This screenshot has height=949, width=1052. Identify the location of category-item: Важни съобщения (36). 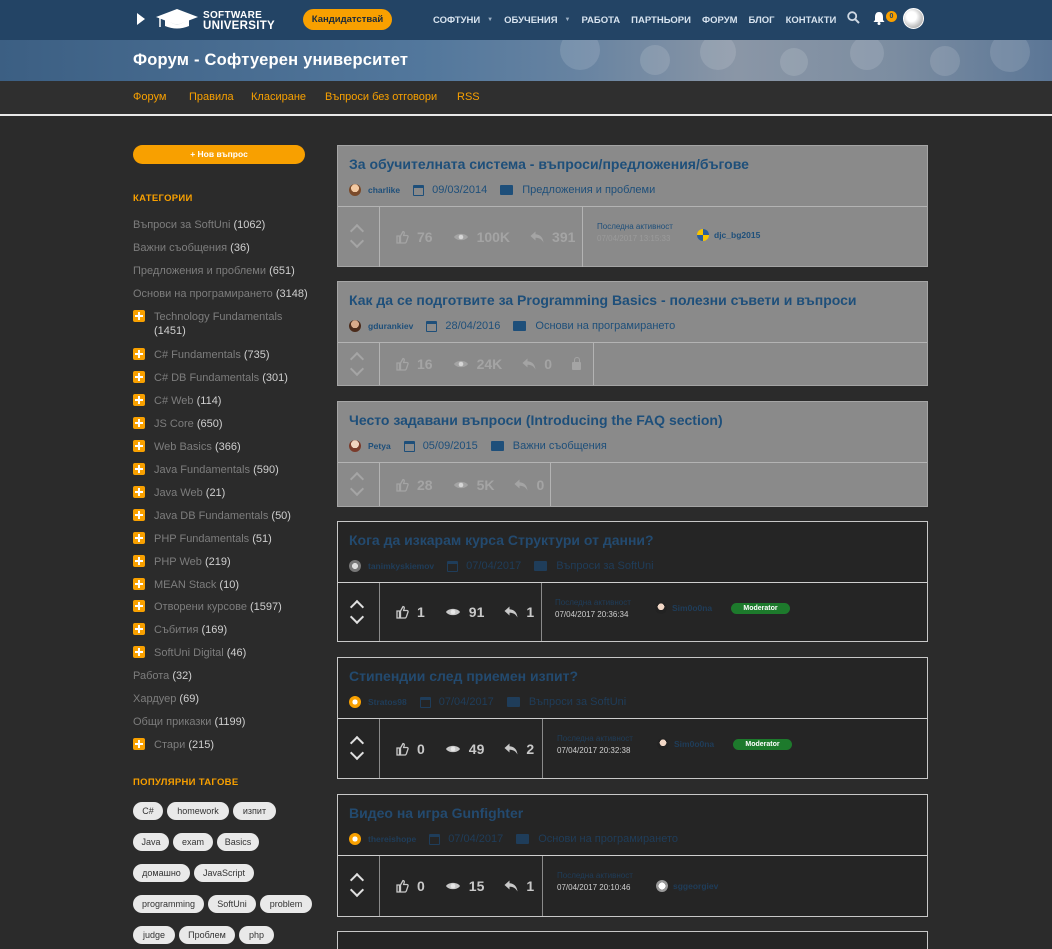
(191, 248).